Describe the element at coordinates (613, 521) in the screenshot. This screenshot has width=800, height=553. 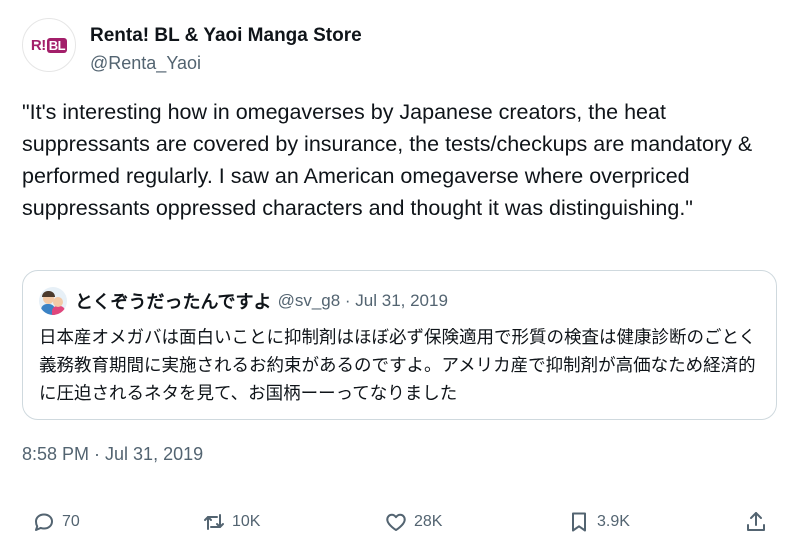
I see `bookmark-count: 3.9K` at that location.